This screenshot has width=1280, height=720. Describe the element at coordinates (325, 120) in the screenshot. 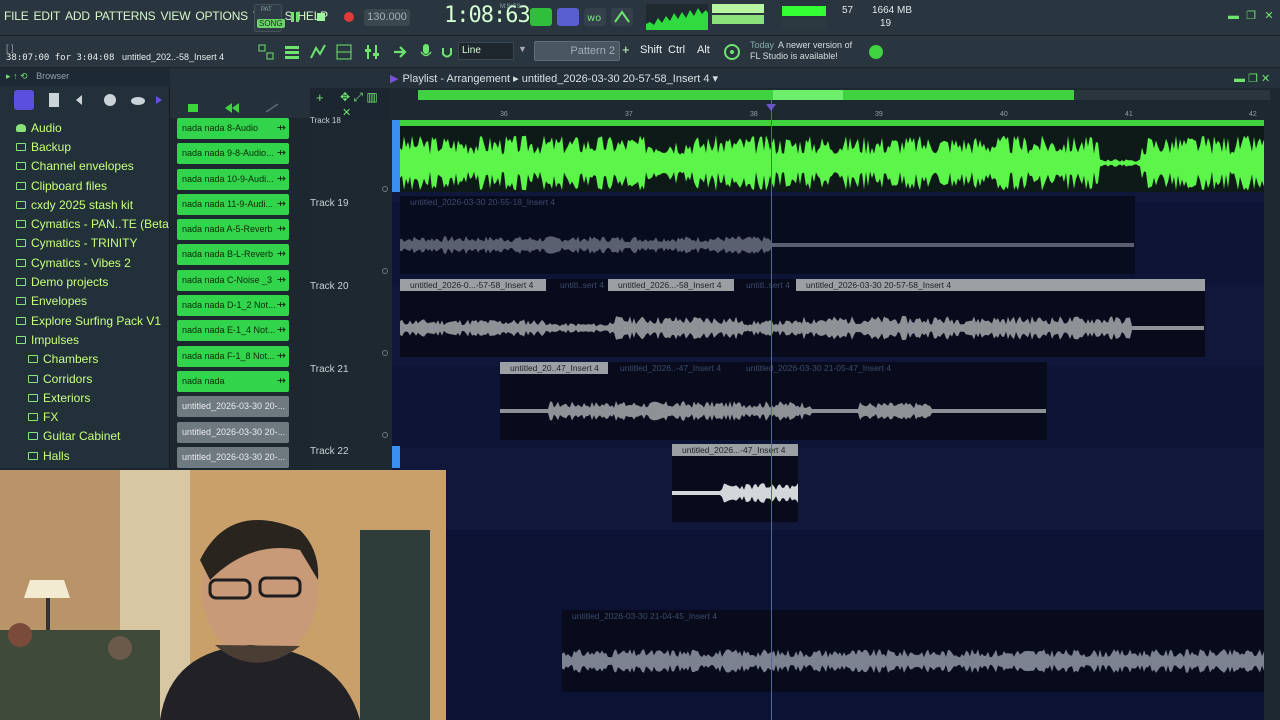

I see `track-18-label: Track 18` at that location.